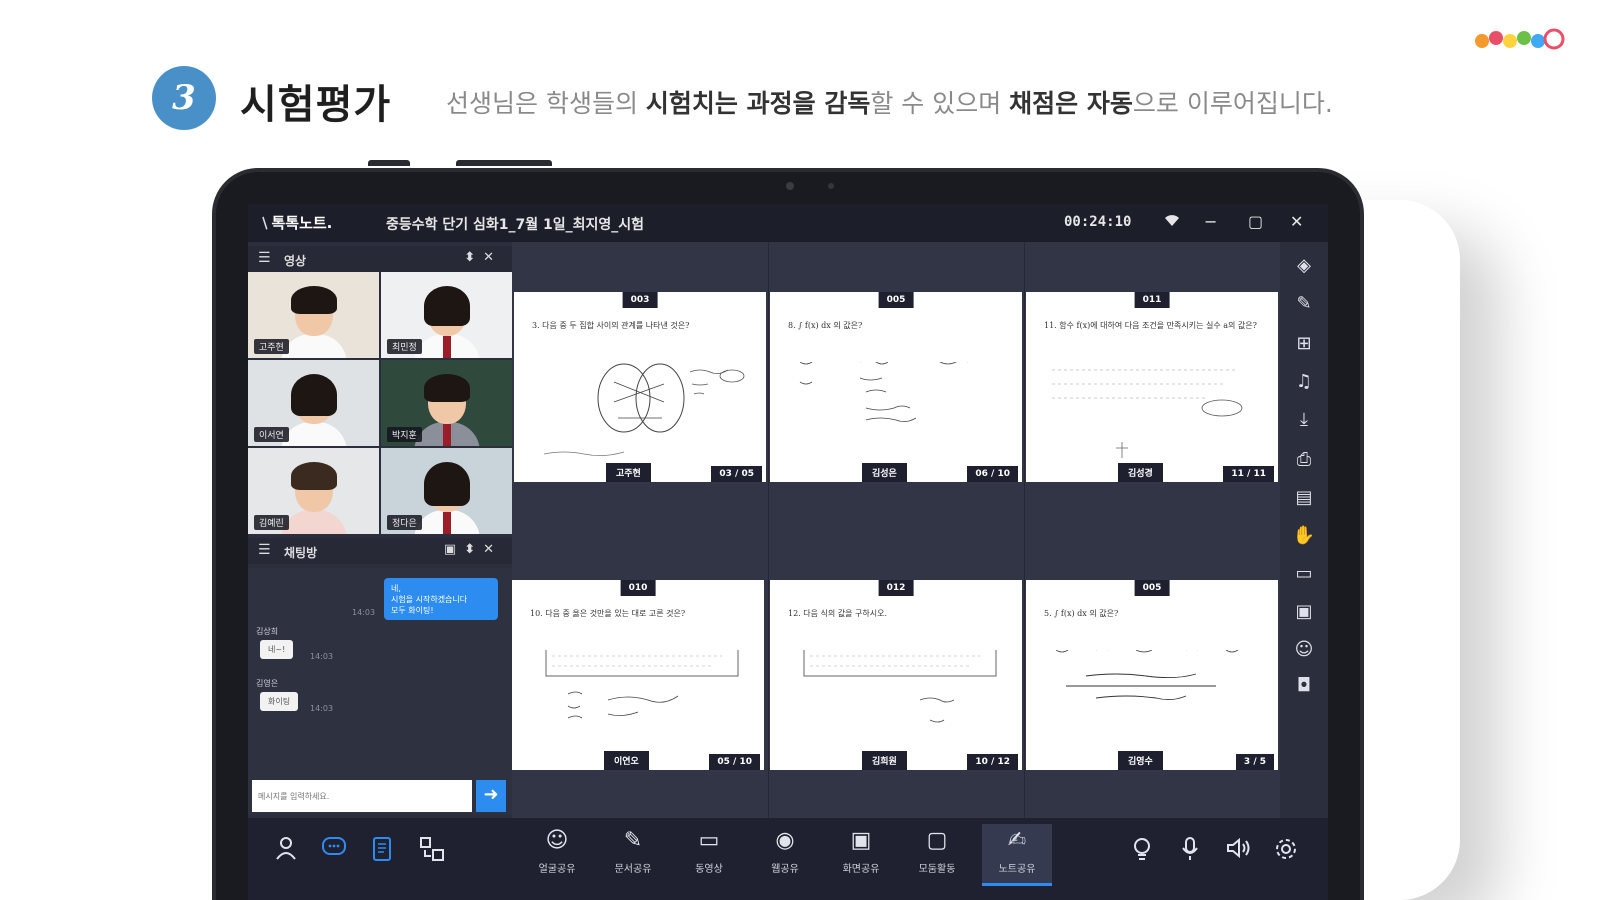 Image resolution: width=1600 pixels, height=900 pixels. I want to click on group-activity-label: 모둠활동, so click(937, 869).